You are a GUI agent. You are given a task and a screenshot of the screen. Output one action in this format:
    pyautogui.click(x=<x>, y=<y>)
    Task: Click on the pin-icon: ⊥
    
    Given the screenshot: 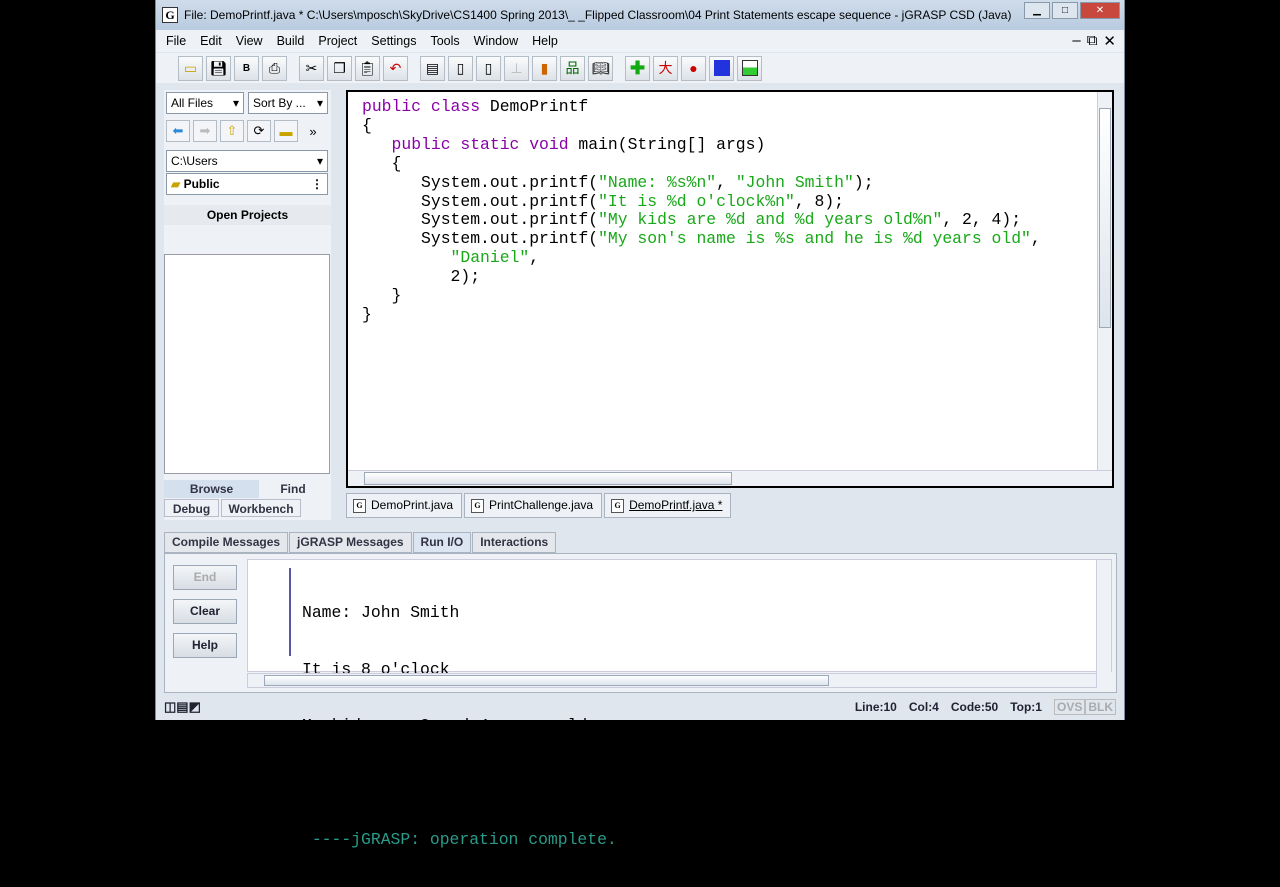 What is the action you would take?
    pyautogui.click(x=516, y=68)
    